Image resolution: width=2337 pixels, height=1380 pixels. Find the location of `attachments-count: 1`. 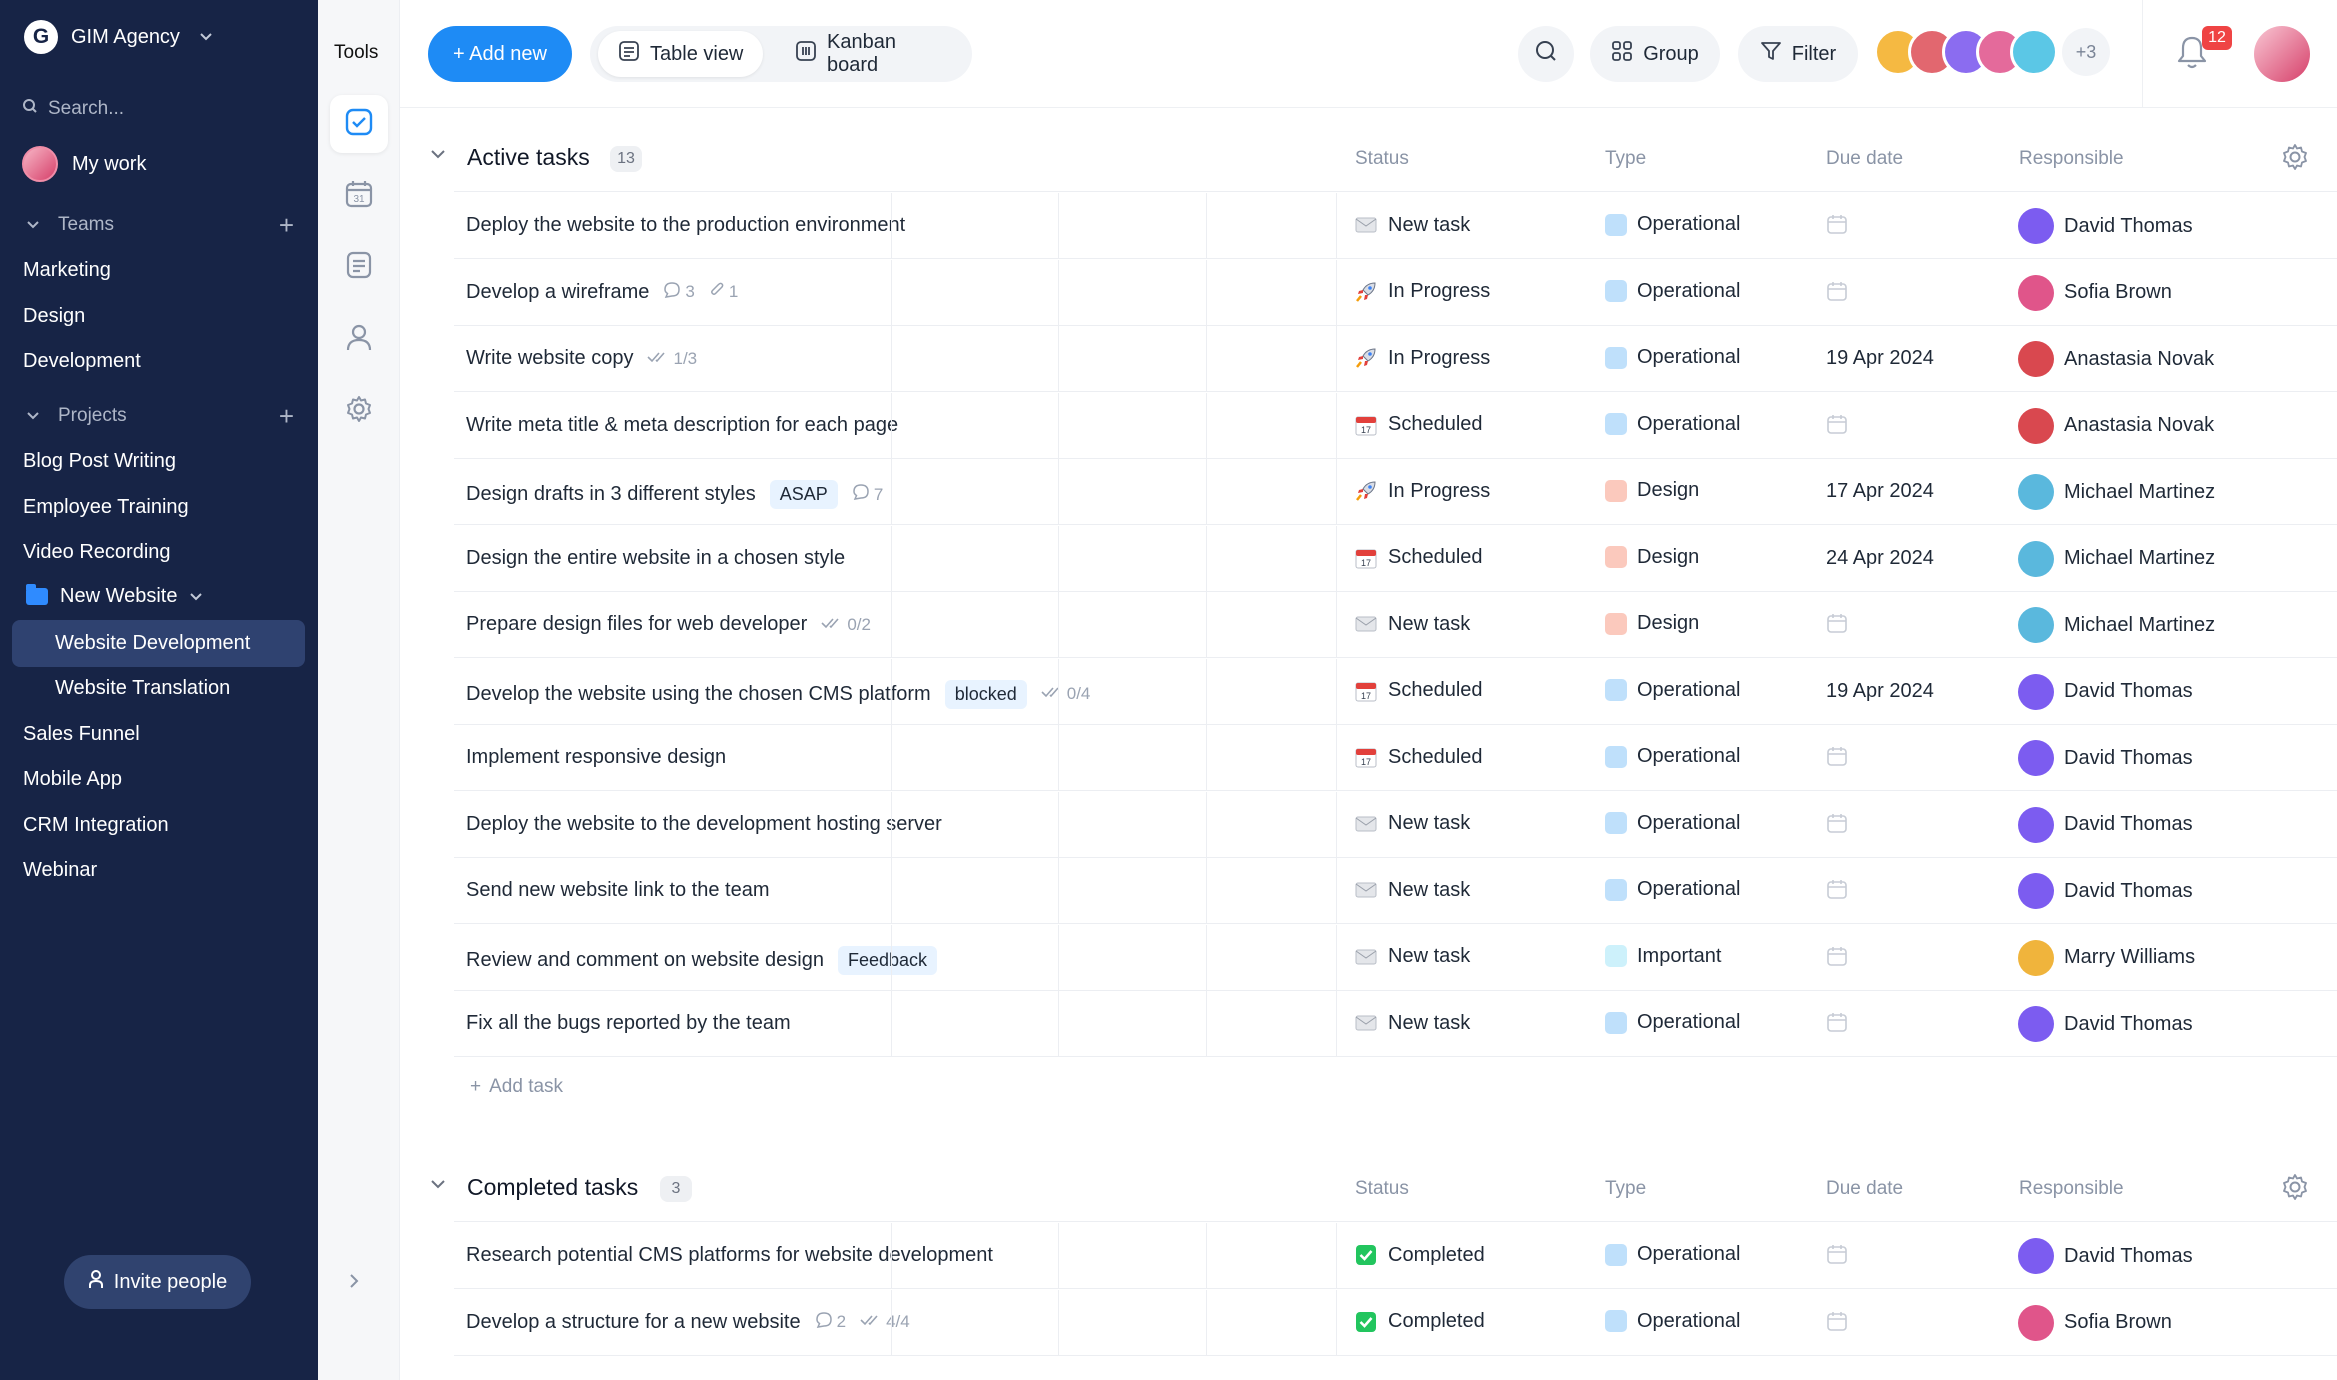

attachments-count: 1 is located at coordinates (723, 292).